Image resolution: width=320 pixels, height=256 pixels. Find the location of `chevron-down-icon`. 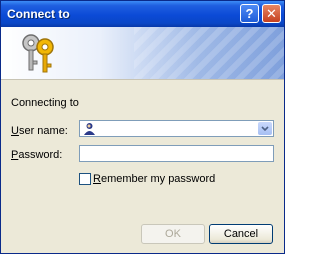

chevron-down-icon is located at coordinates (265, 129).